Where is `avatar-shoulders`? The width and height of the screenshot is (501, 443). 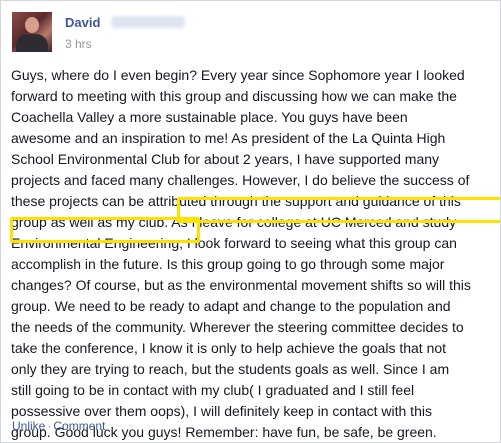
avatar-shoulders is located at coordinates (32, 43).